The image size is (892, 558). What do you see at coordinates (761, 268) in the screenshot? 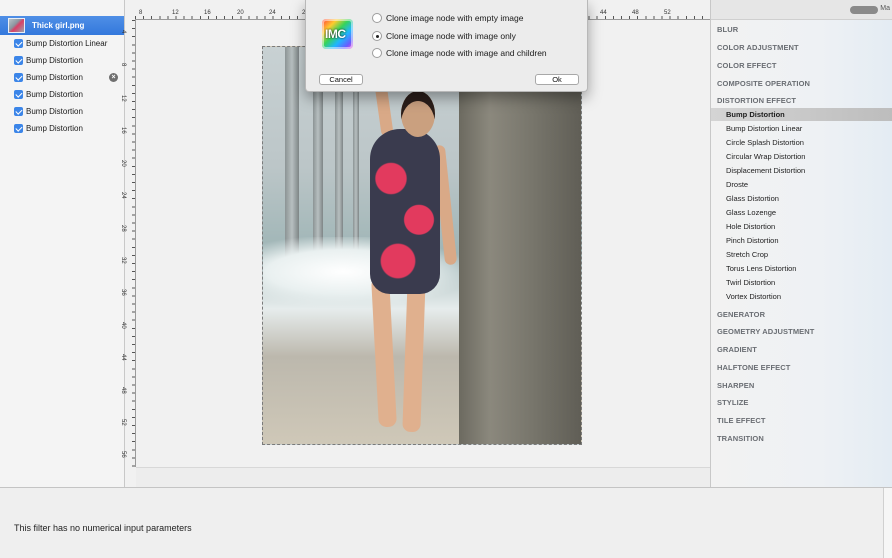
I see `filter-item-torus-lens-distortion: Torus Lens Distortion` at bounding box center [761, 268].